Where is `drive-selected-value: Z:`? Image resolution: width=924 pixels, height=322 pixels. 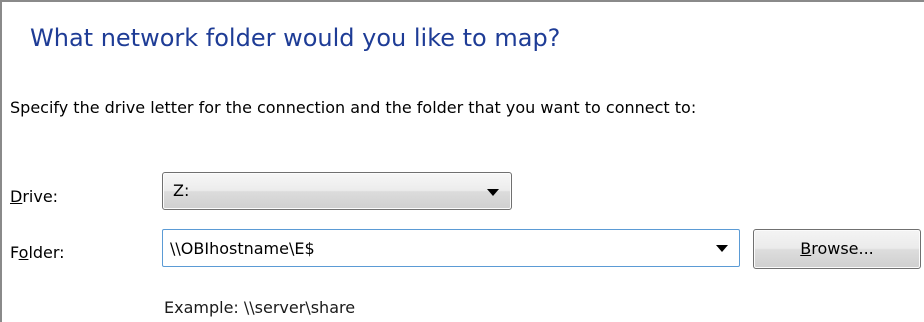
drive-selected-value: Z: is located at coordinates (181, 190).